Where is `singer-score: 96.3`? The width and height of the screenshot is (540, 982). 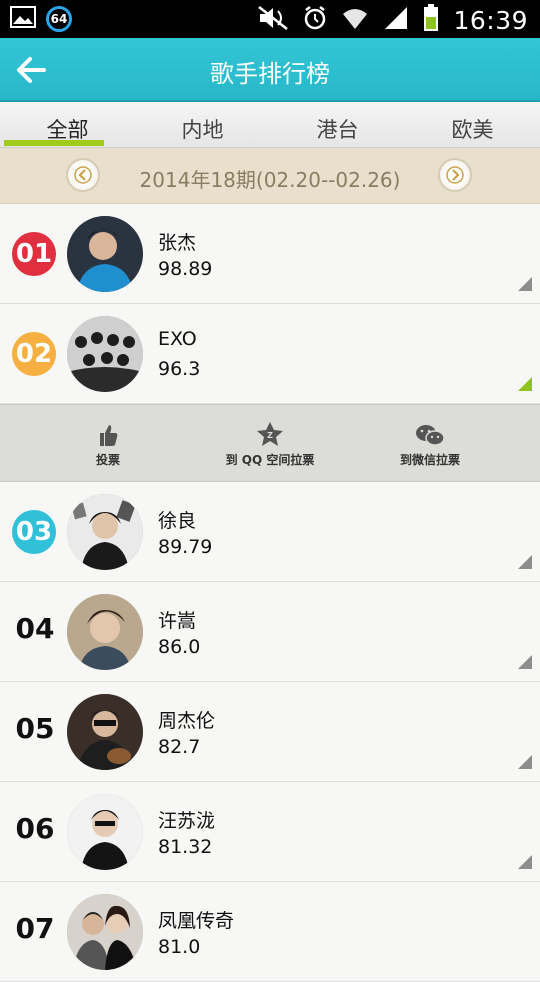 singer-score: 96.3 is located at coordinates (179, 369).